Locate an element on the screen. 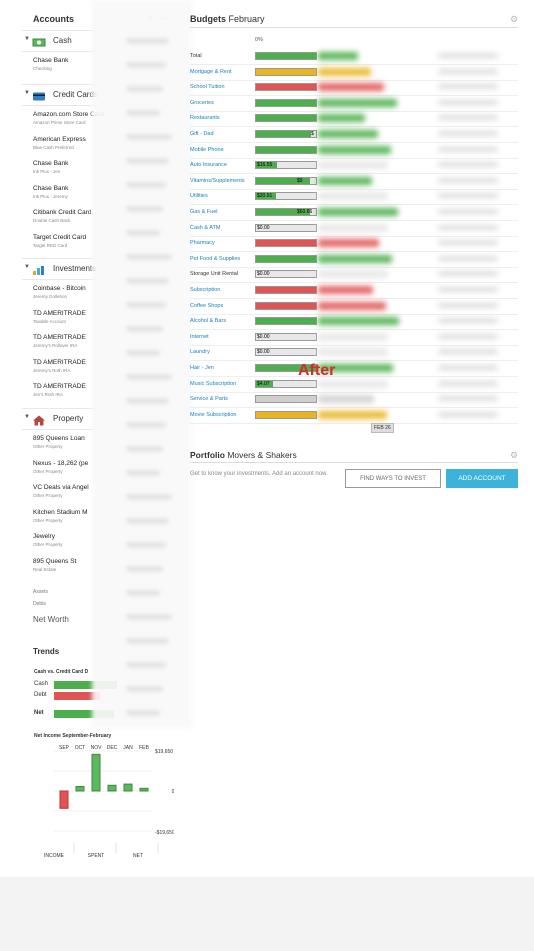 This screenshot has width=534, height=951. portfolio-title: Portfolio Movers & Shakers is located at coordinates (243, 455).